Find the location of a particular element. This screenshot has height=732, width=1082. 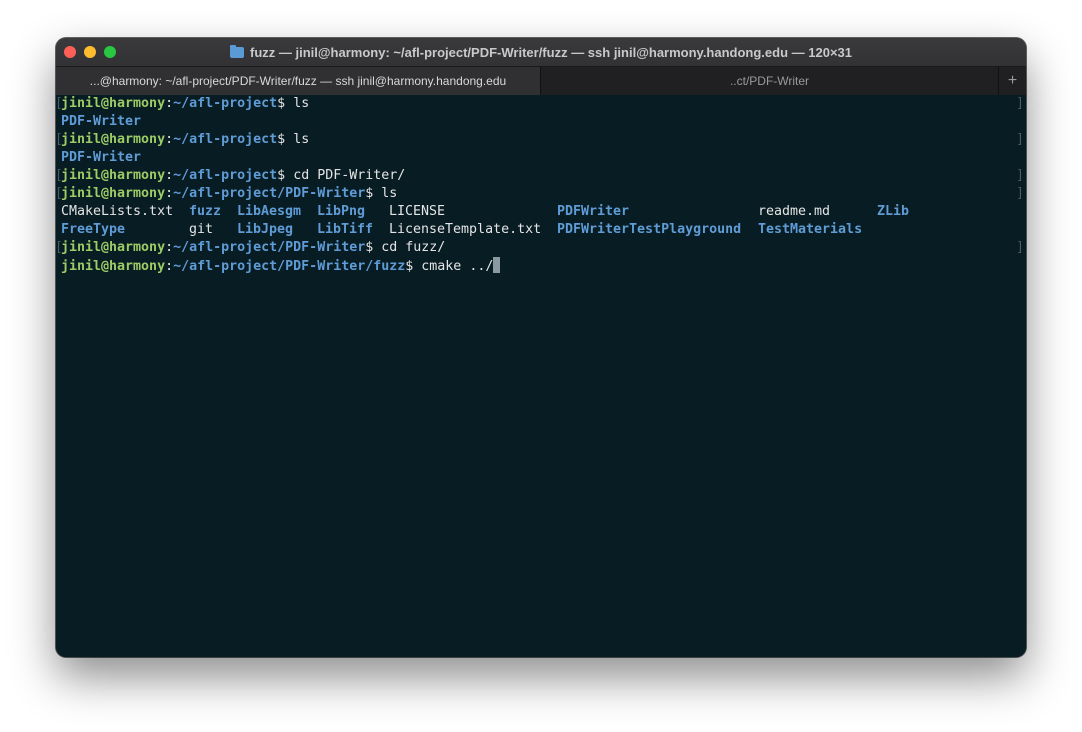

dir-entry: fuzz is located at coordinates (205, 211).